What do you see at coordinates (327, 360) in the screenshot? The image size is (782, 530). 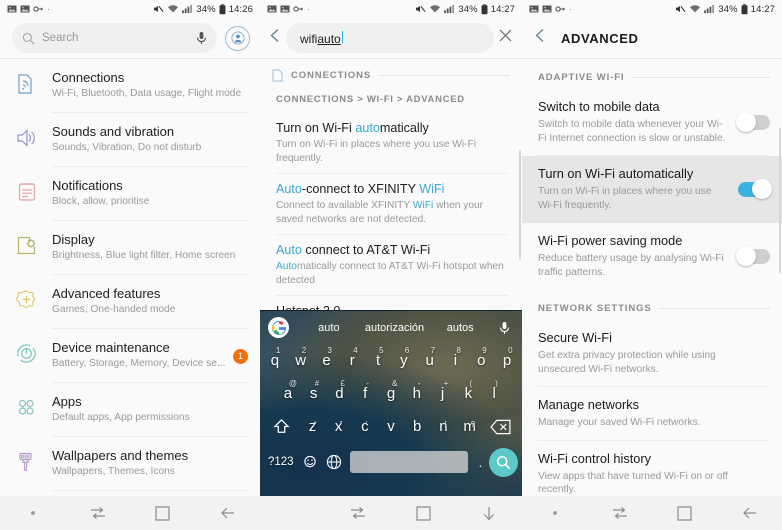 I see `key-e: 3e` at bounding box center [327, 360].